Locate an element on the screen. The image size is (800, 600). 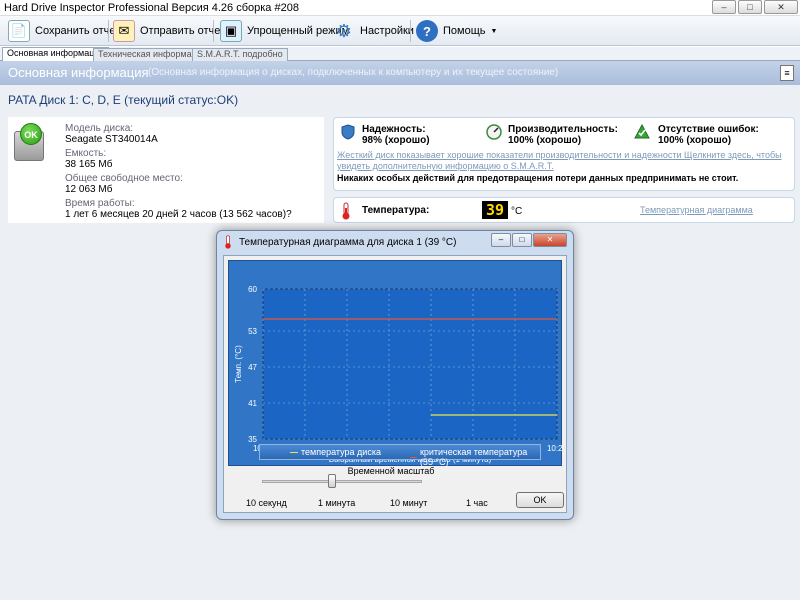
help-button: ? Помощь ▼ is located at coordinates (456, 31).